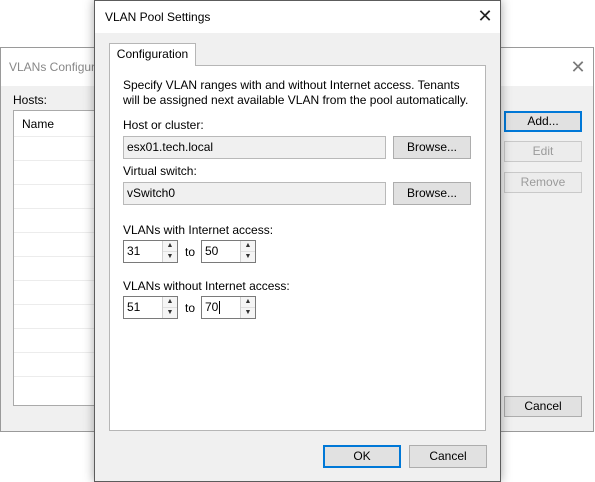 The height and width of the screenshot is (482, 595). I want to click on virtual-switch-label: Virtual switch:, so click(160, 171).